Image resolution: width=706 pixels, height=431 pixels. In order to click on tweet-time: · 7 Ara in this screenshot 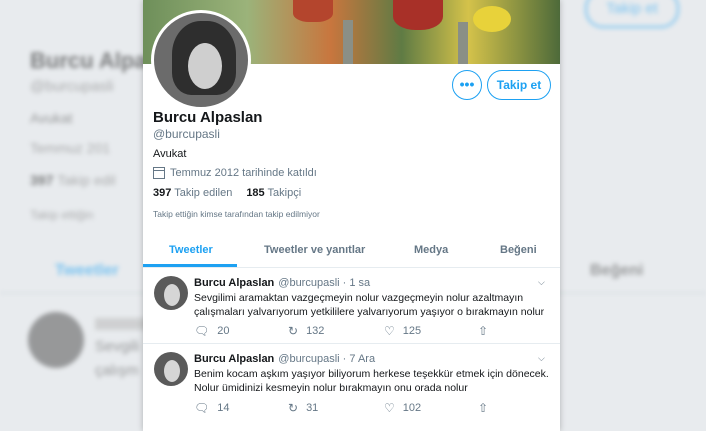, I will do `click(359, 359)`.